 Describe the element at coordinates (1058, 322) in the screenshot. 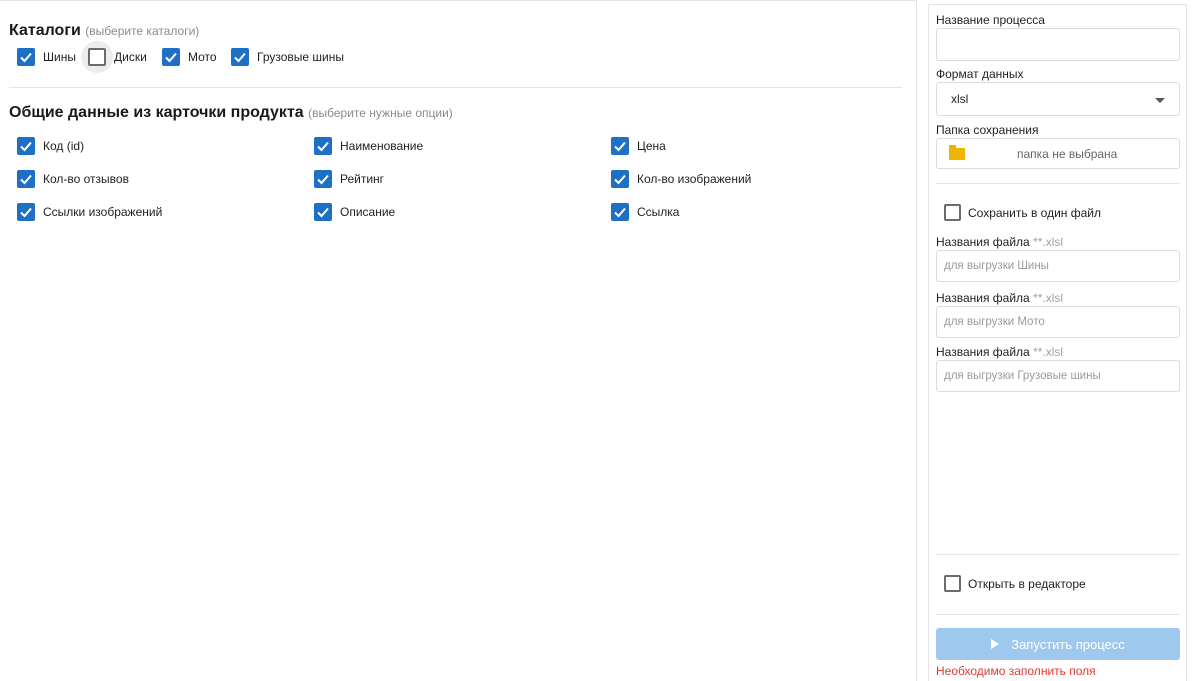

I see `file-name-input-moto: для выгрузки Мото` at that location.